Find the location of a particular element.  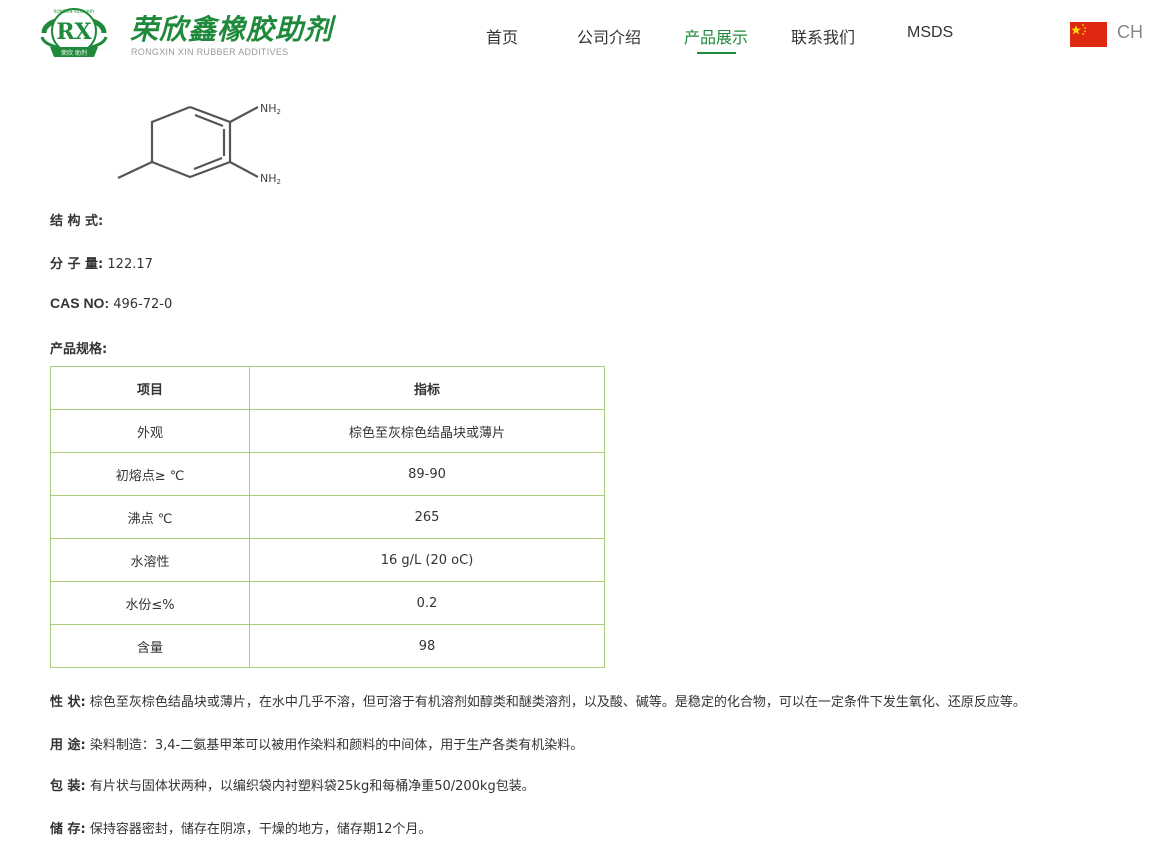

molecular-weight-field: 分 子 量: 122.17 is located at coordinates (101, 262).